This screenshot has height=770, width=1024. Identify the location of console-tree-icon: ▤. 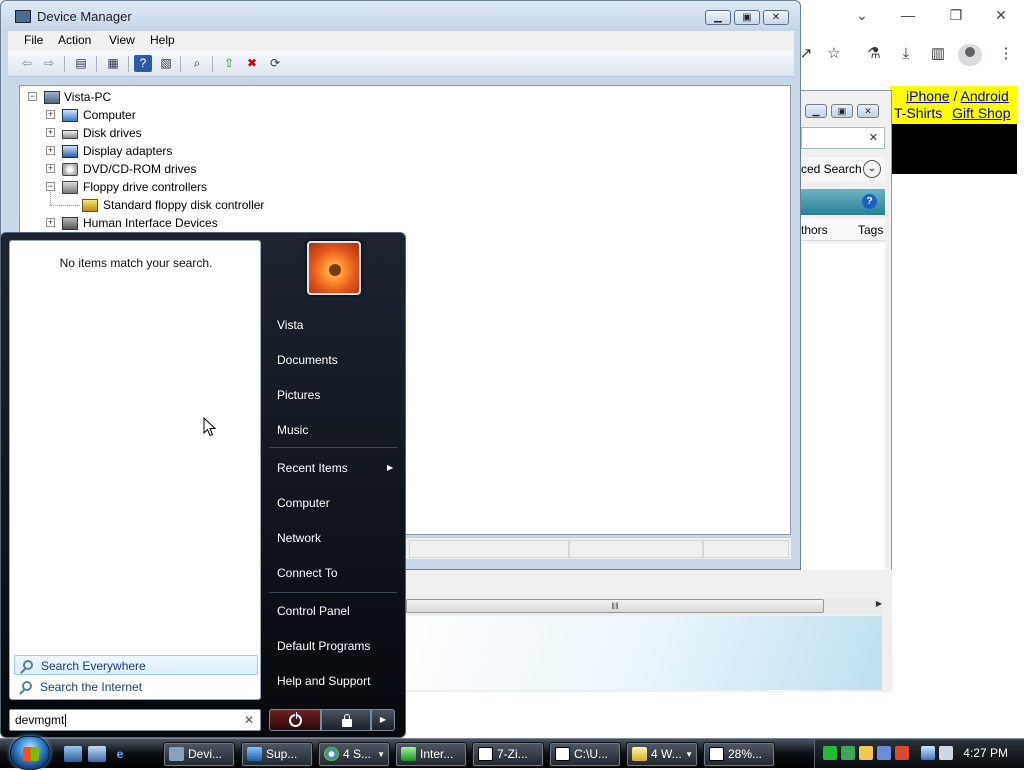
(81, 63).